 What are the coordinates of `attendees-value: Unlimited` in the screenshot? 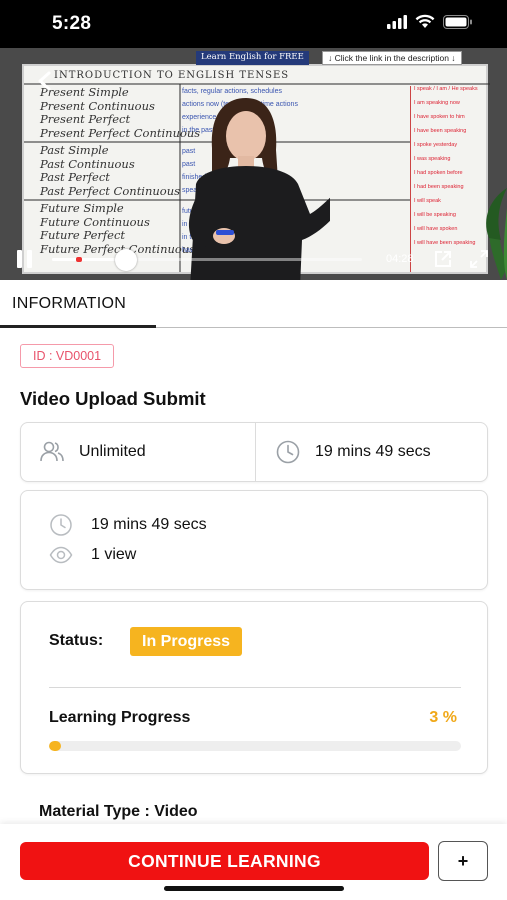 It's located at (112, 451).